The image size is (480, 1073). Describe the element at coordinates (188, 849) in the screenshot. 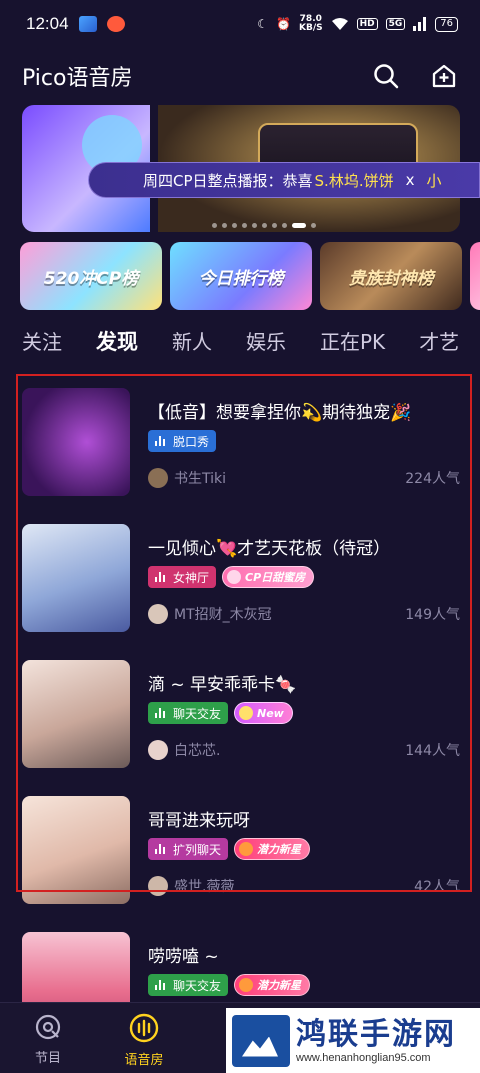

I see `room-category-tag: 扩列聊天` at that location.